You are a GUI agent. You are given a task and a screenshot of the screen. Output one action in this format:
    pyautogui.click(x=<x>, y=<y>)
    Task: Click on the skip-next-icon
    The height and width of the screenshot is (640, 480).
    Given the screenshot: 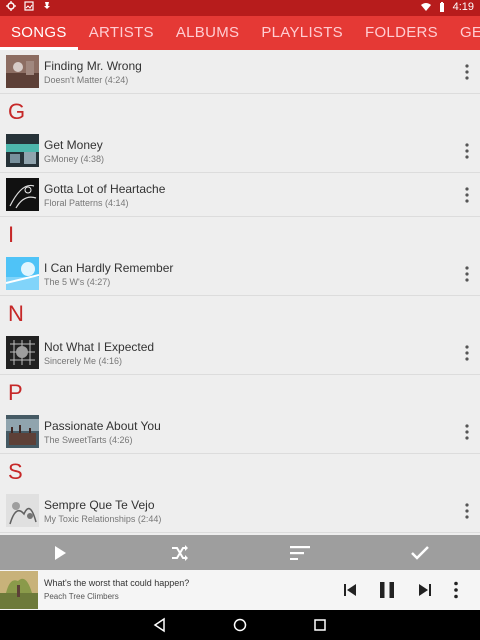 What is the action you would take?
    pyautogui.click(x=425, y=590)
    